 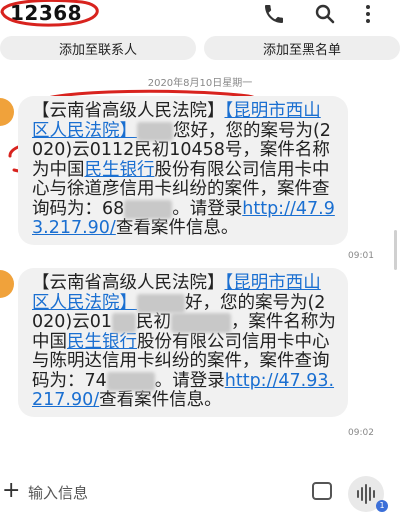 I want to click on message-time: 09:02, so click(x=361, y=433).